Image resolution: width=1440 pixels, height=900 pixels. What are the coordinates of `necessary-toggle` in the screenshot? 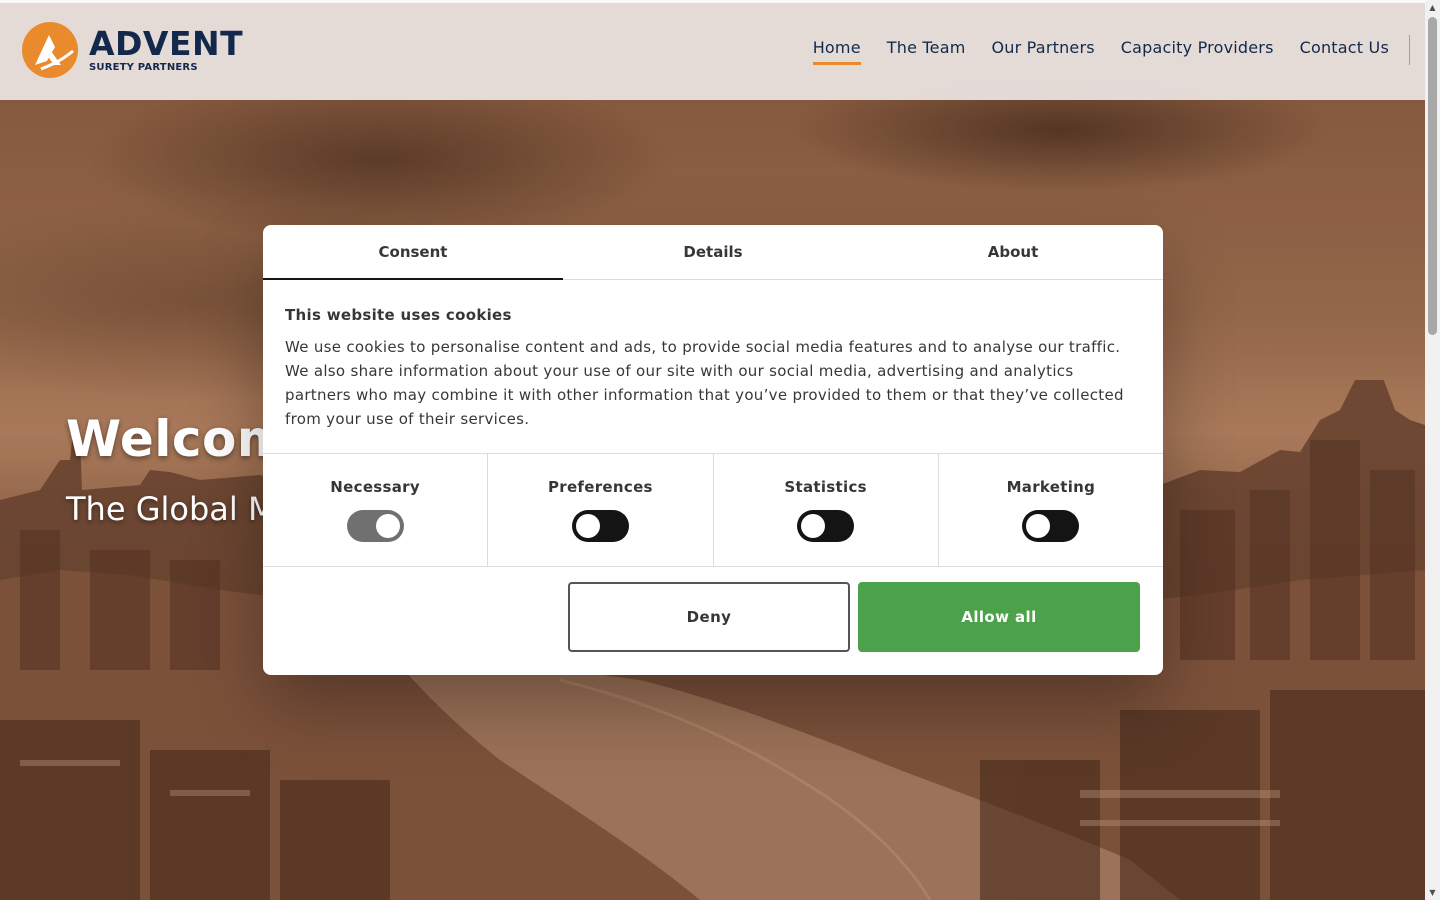 It's located at (375, 526).